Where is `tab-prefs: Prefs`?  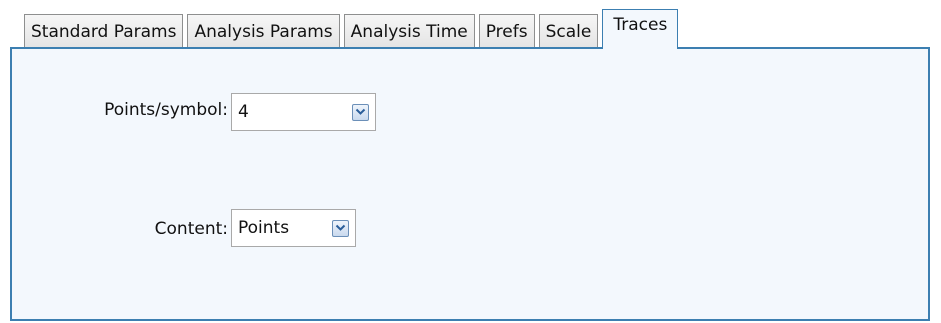 tab-prefs: Prefs is located at coordinates (506, 31).